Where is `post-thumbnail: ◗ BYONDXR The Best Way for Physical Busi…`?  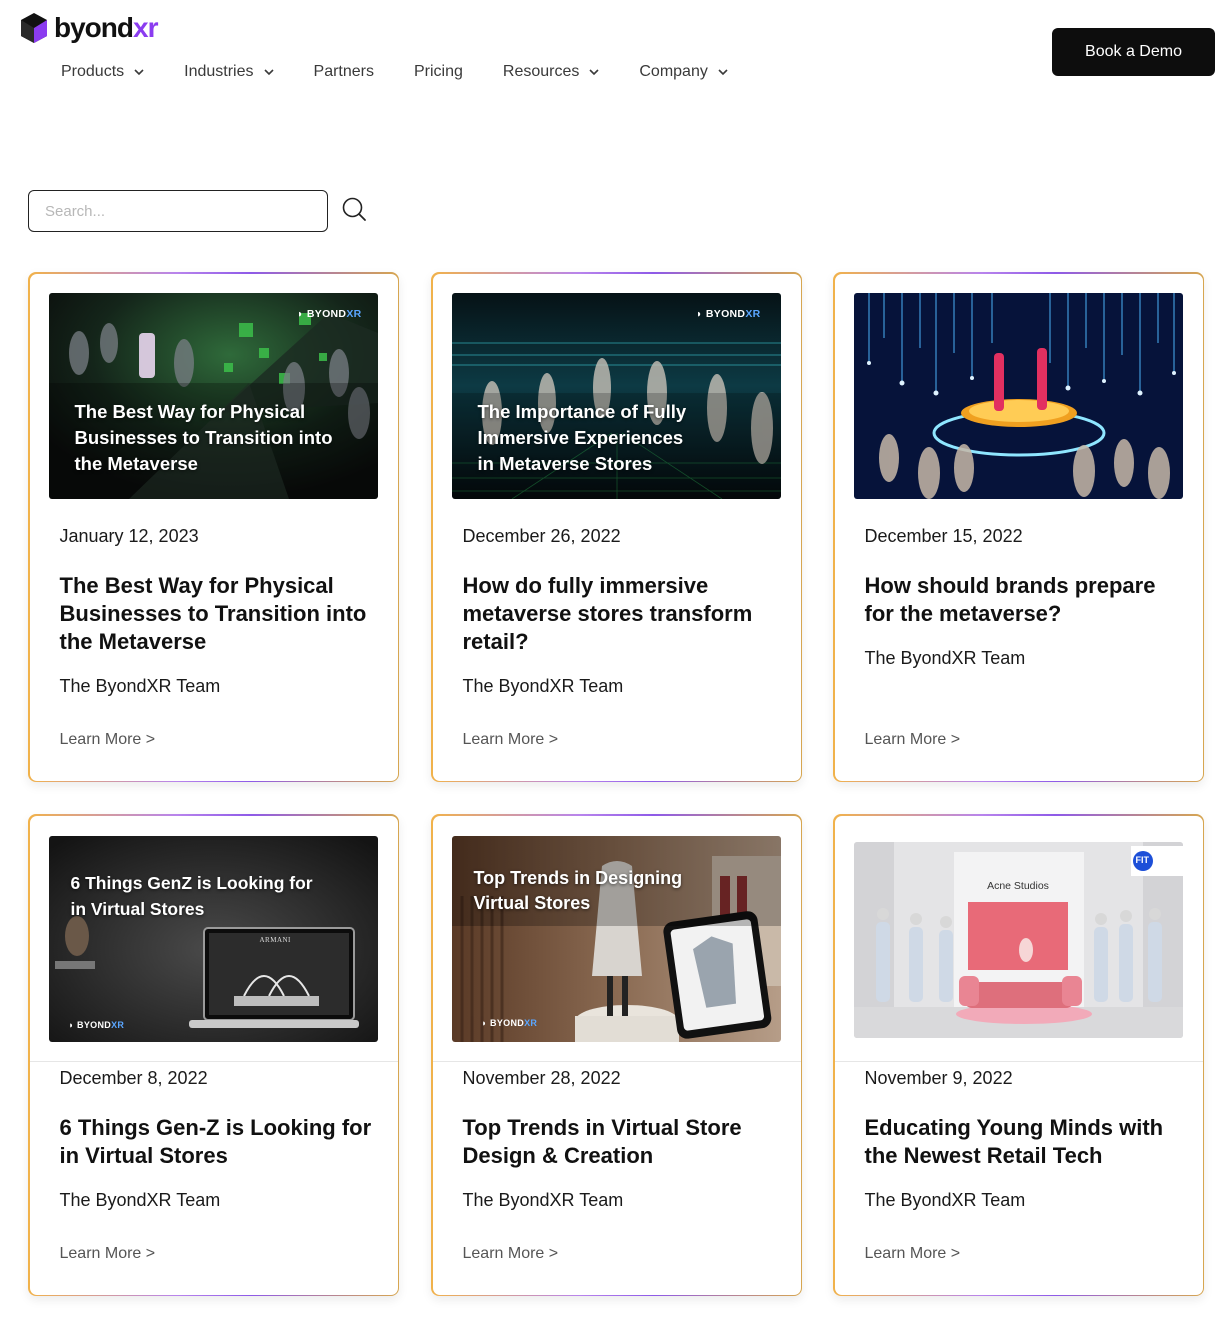
post-thumbnail: ◗ BYONDXR The Best Way for Physical Busi… is located at coordinates (213, 395).